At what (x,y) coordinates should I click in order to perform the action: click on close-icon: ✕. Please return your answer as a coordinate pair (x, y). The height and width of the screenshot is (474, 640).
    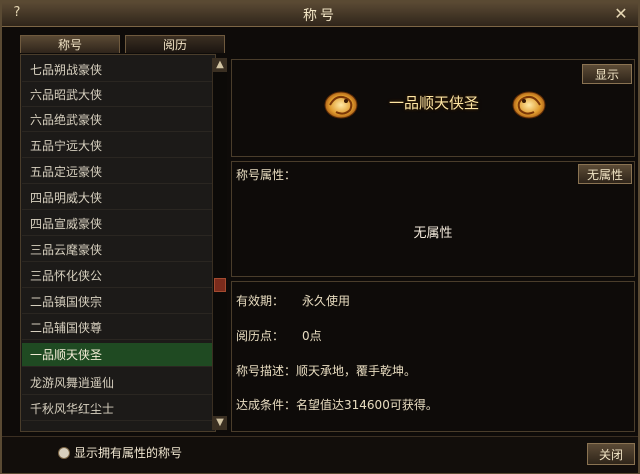
    Looking at the image, I should click on (621, 13).